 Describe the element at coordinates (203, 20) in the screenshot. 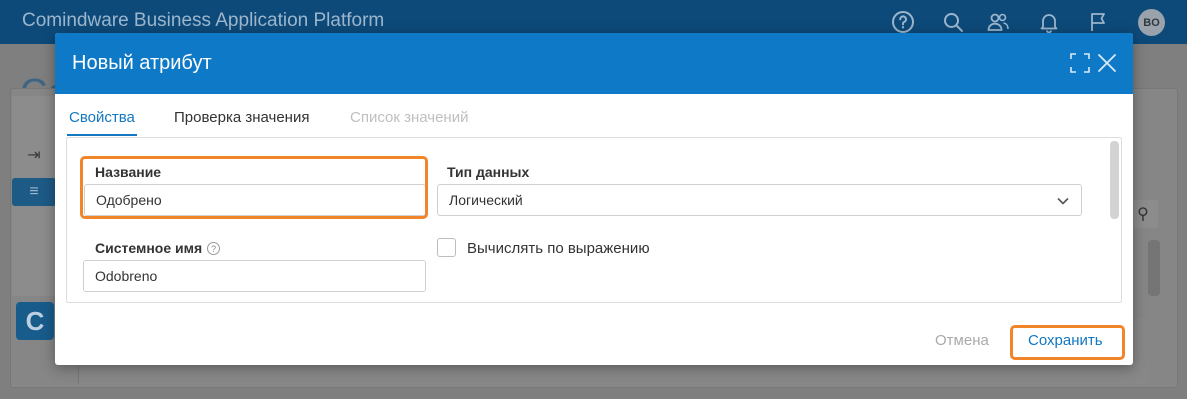

I see `app-title: Comindware Business Application Platform` at that location.